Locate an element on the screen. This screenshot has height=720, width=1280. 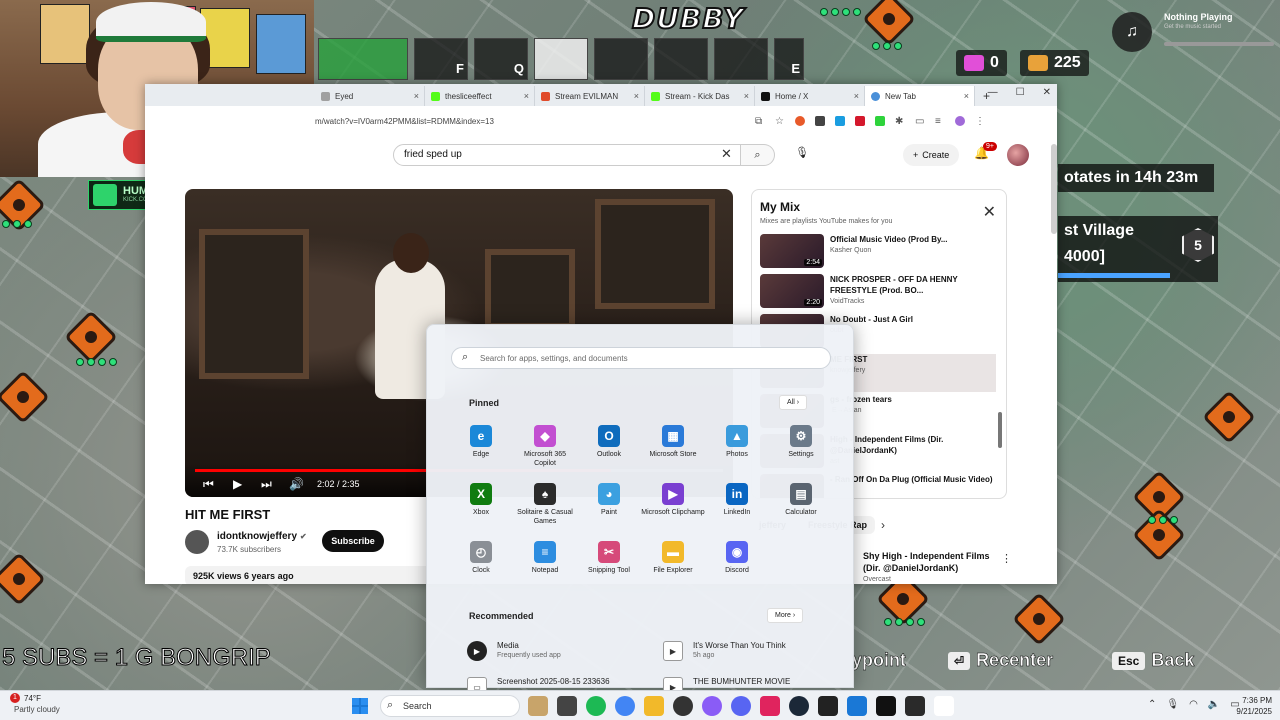
wifi-icon: ◠ is located at coordinates (1193, 704).